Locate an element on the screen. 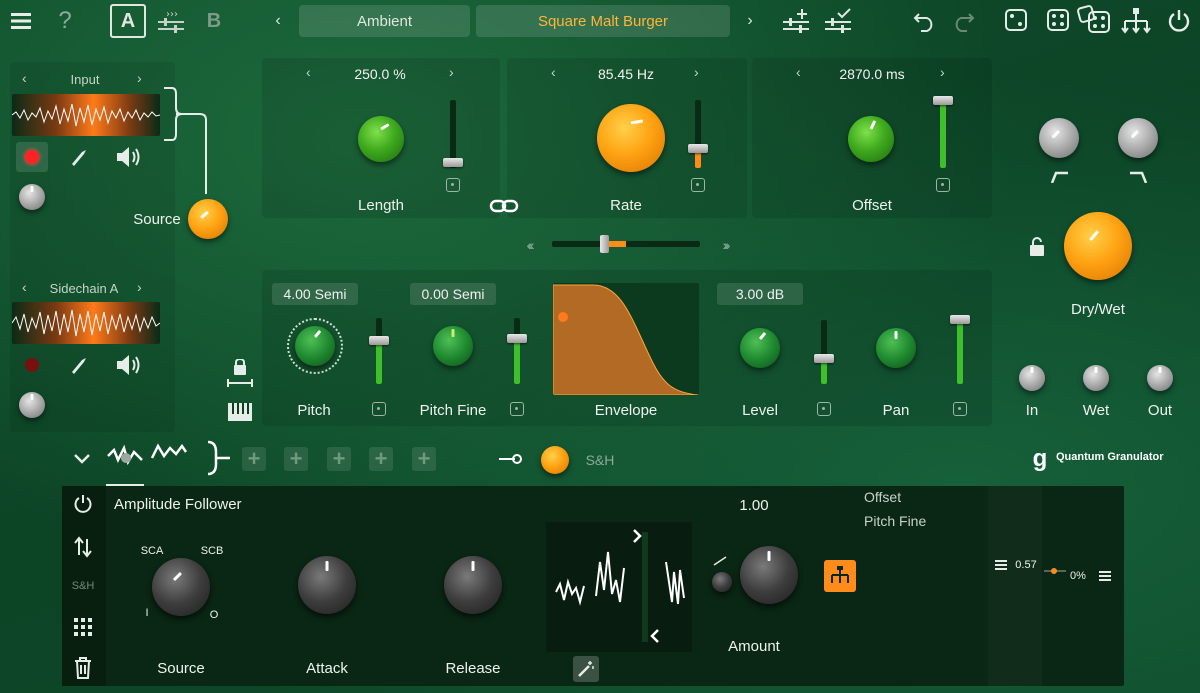  scan-right-icon: ››› is located at coordinates (725, 245).